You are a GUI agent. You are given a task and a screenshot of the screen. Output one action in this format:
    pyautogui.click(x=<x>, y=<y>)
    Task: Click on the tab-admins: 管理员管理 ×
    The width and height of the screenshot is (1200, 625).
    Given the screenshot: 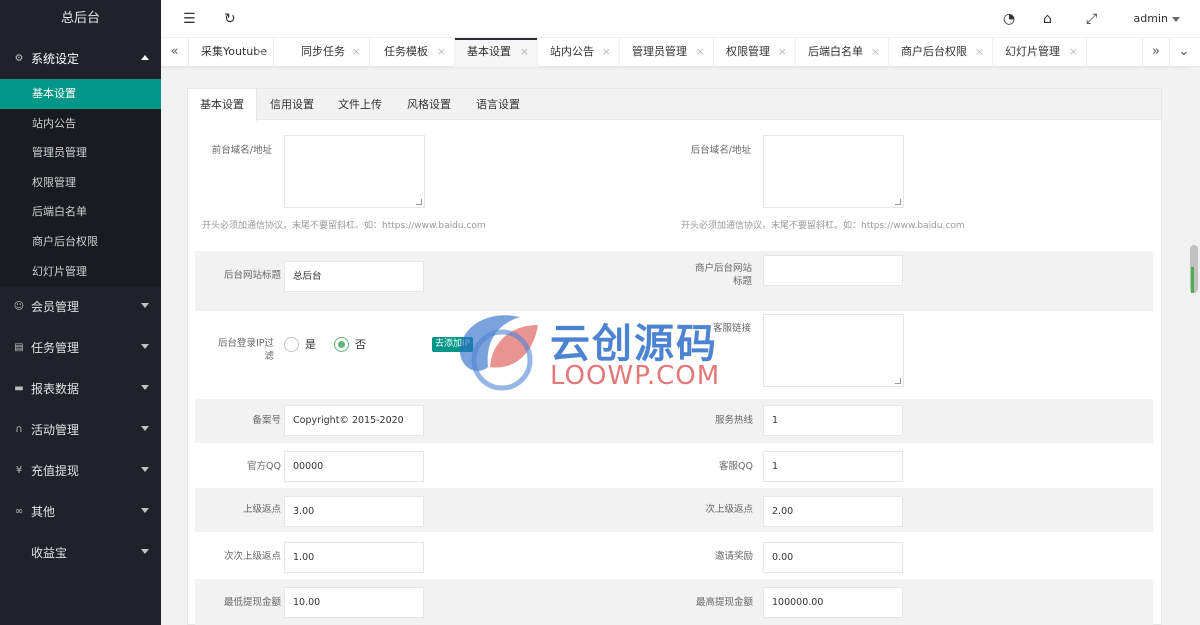 What is the action you would take?
    pyautogui.click(x=667, y=52)
    